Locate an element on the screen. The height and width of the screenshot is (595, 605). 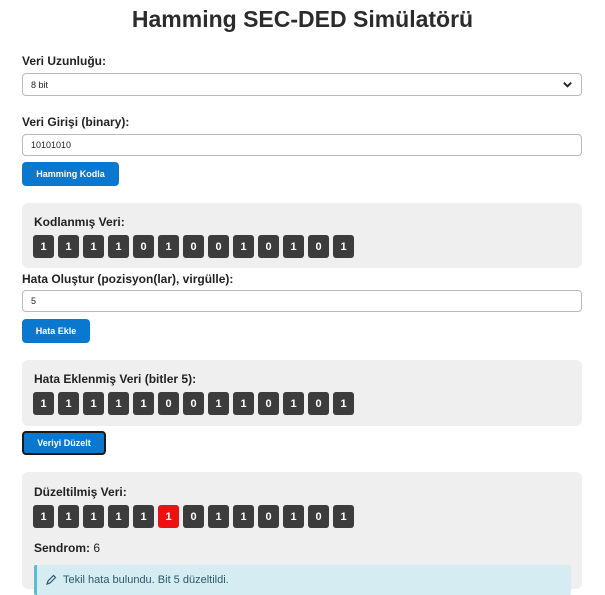
erroneous-label: Hata Eklenmiş Veri (bitler 5): is located at coordinates (115, 379).